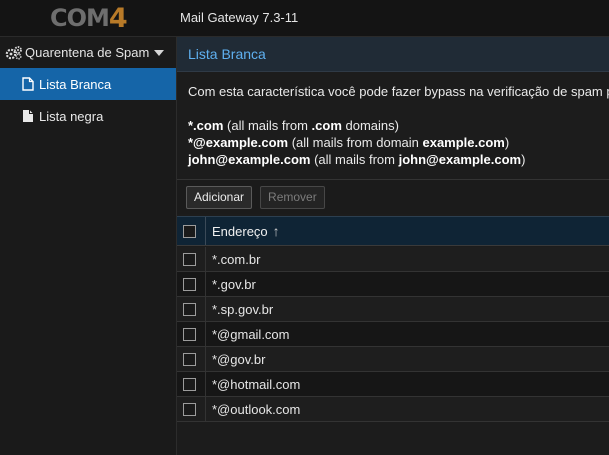  What do you see at coordinates (234, 284) in the screenshot?
I see `address-cell: *.gov.br` at bounding box center [234, 284].